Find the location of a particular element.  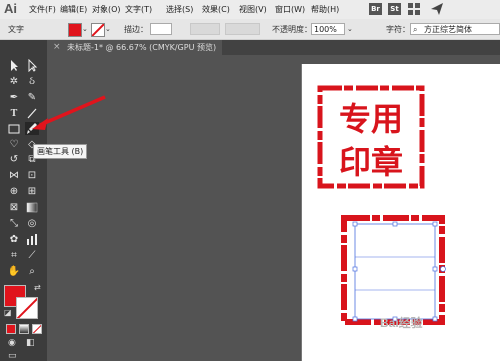

screen-mode-icon: ▭ is located at coordinates (12, 356).